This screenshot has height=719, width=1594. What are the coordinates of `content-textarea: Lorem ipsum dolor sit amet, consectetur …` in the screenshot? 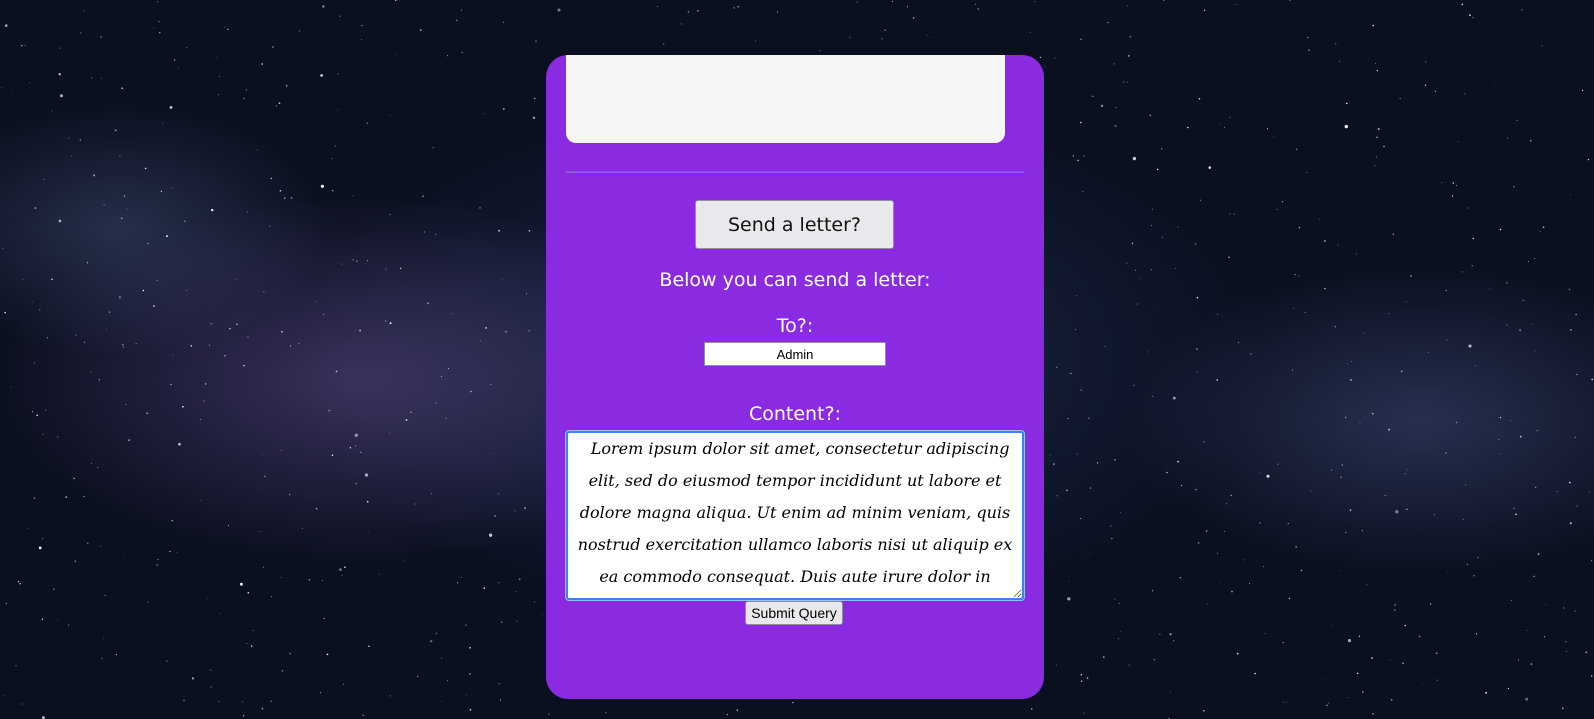 It's located at (795, 515).